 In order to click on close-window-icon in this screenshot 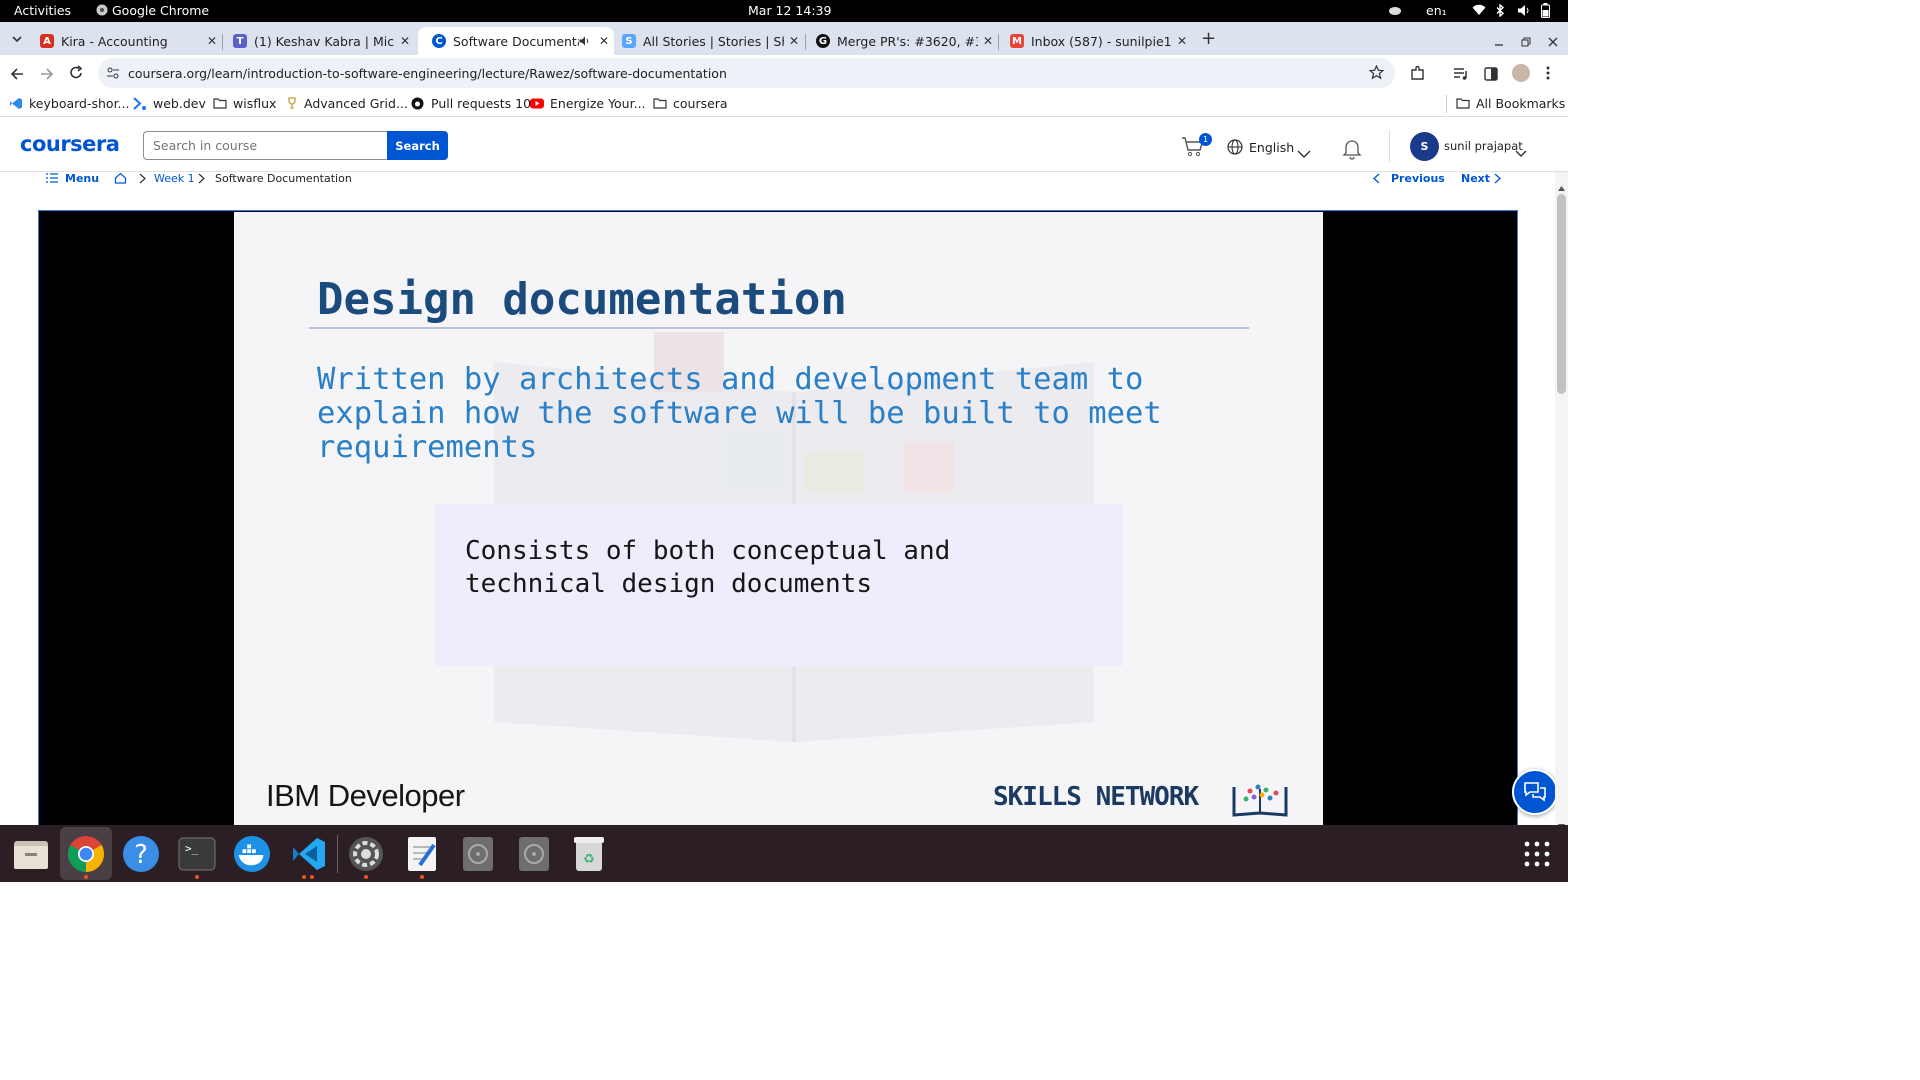, I will do `click(1553, 41)`.